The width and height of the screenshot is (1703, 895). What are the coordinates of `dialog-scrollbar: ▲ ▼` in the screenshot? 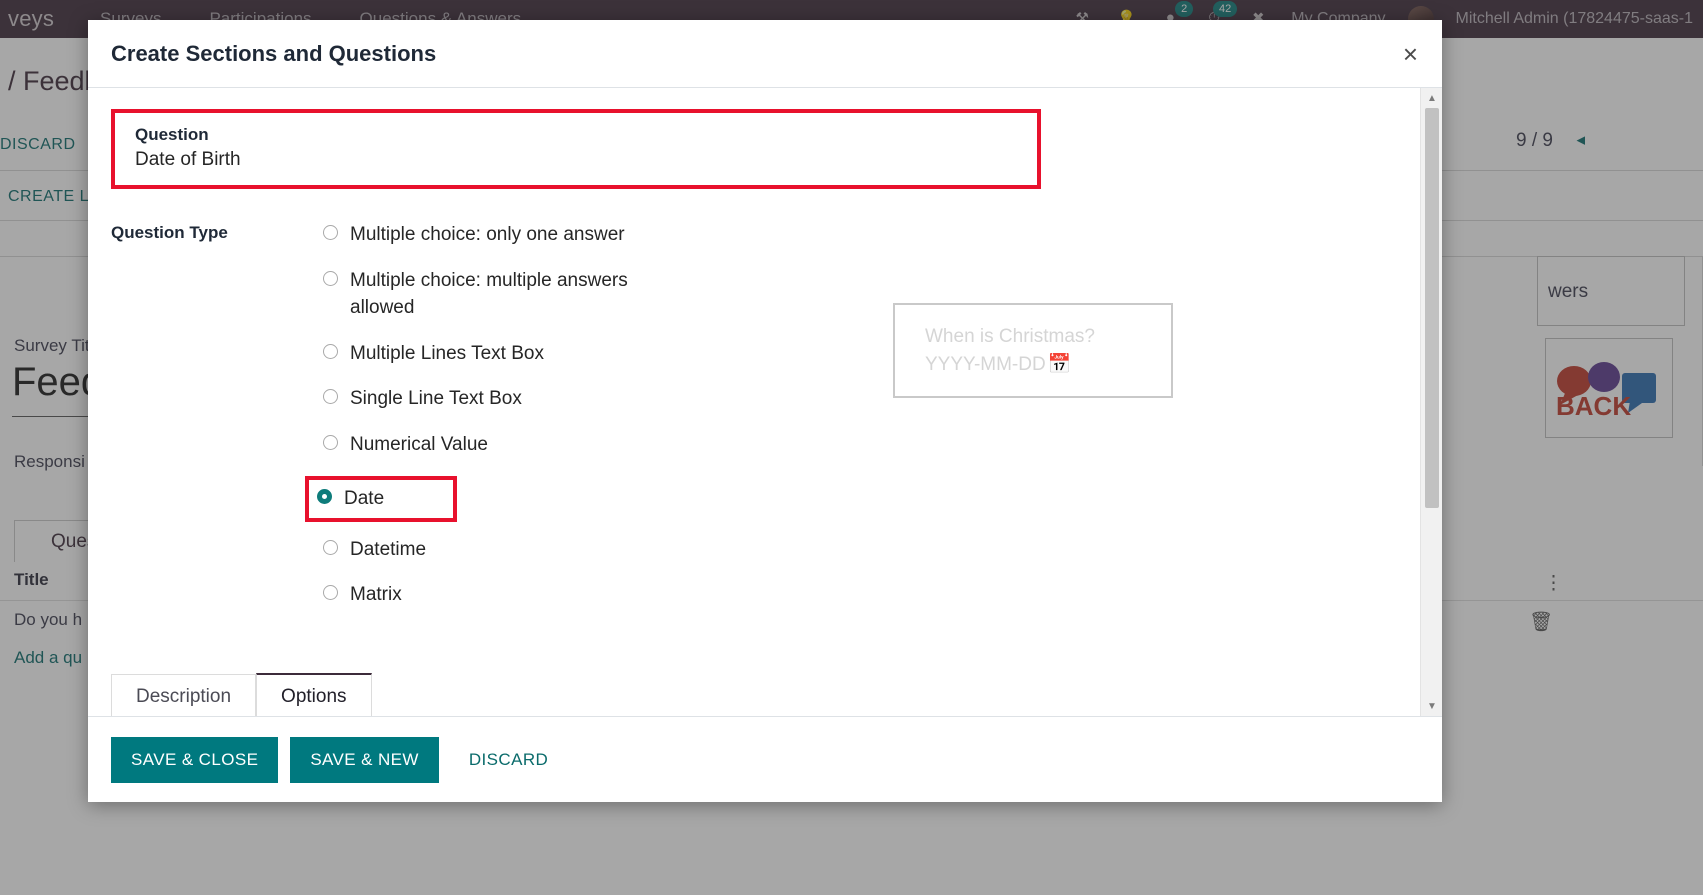 It's located at (1431, 402).